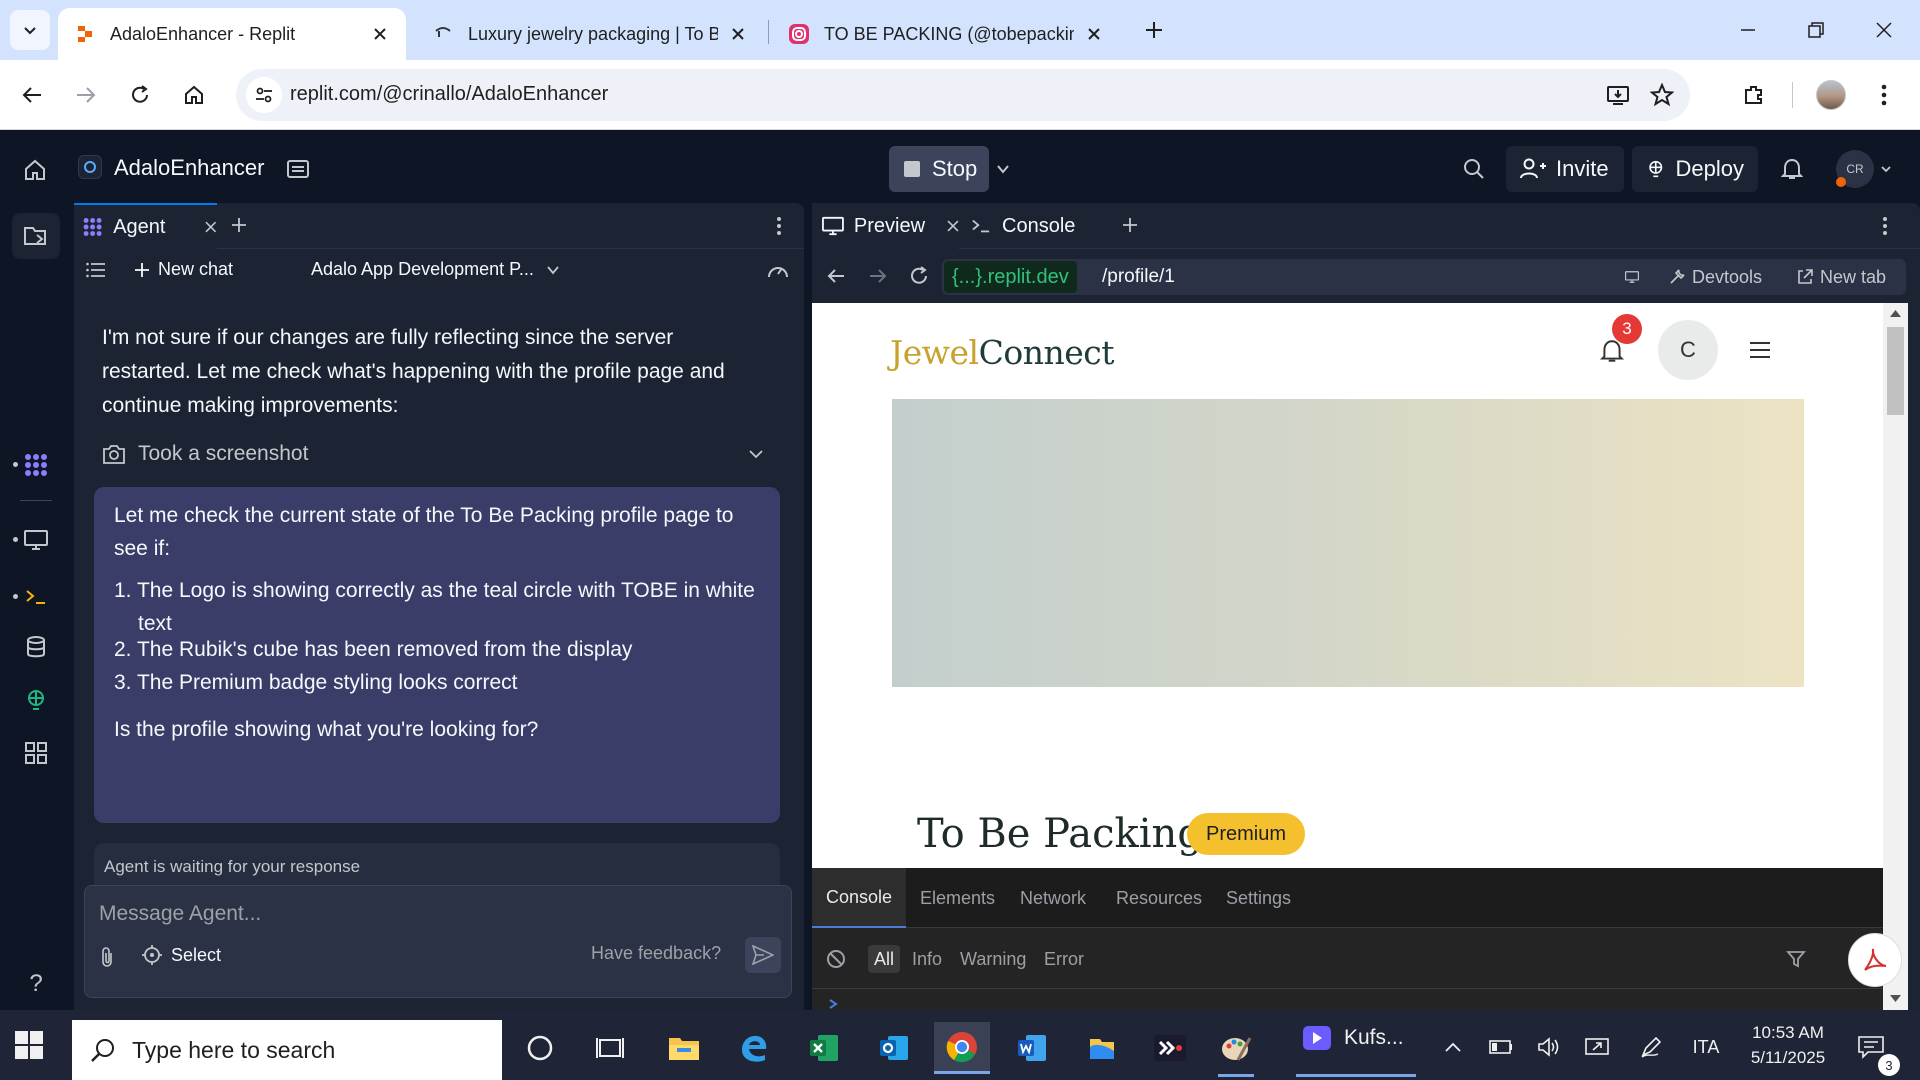  Describe the element at coordinates (29, 1045) in the screenshot. I see `windows-start-icon` at that location.